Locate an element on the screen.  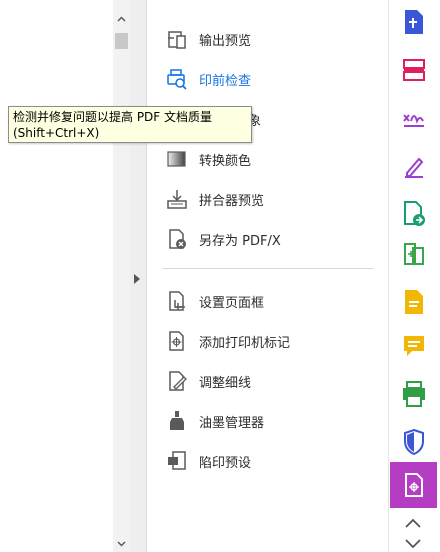
tooltip-shortcut: (Shift+Ctrl+X) is located at coordinates (56, 133).